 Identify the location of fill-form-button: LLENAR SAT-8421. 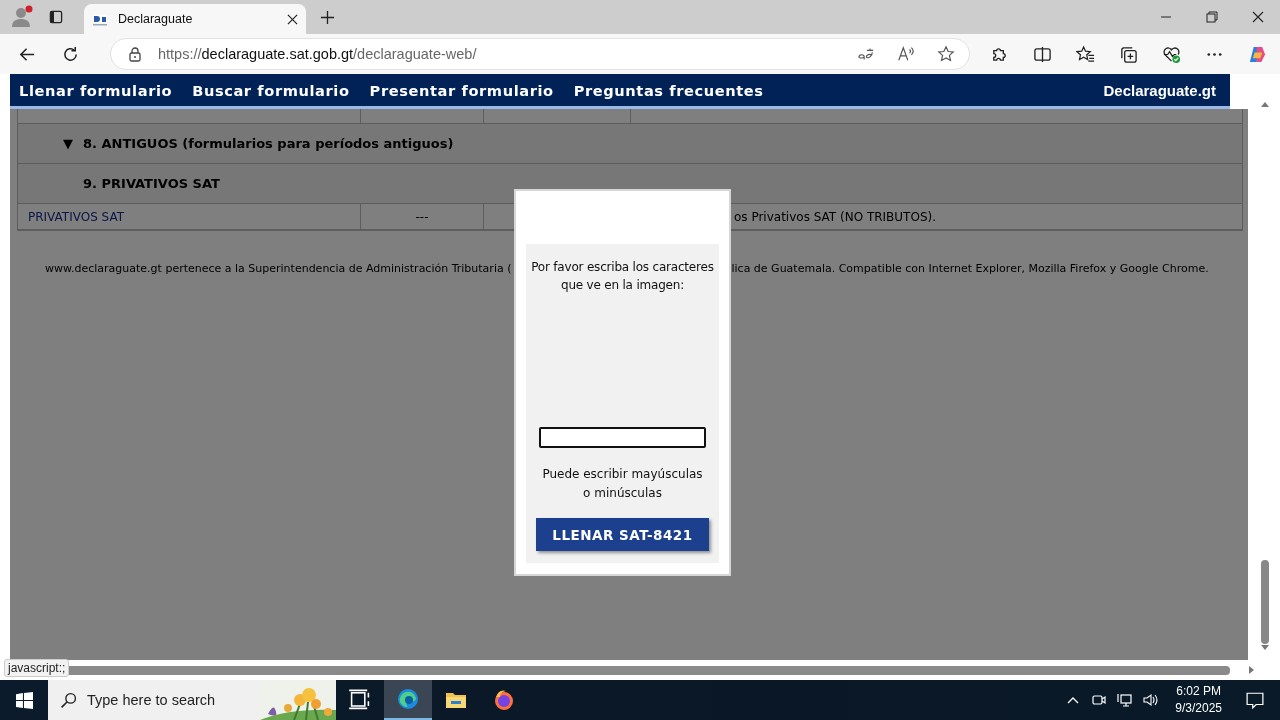
(622, 534).